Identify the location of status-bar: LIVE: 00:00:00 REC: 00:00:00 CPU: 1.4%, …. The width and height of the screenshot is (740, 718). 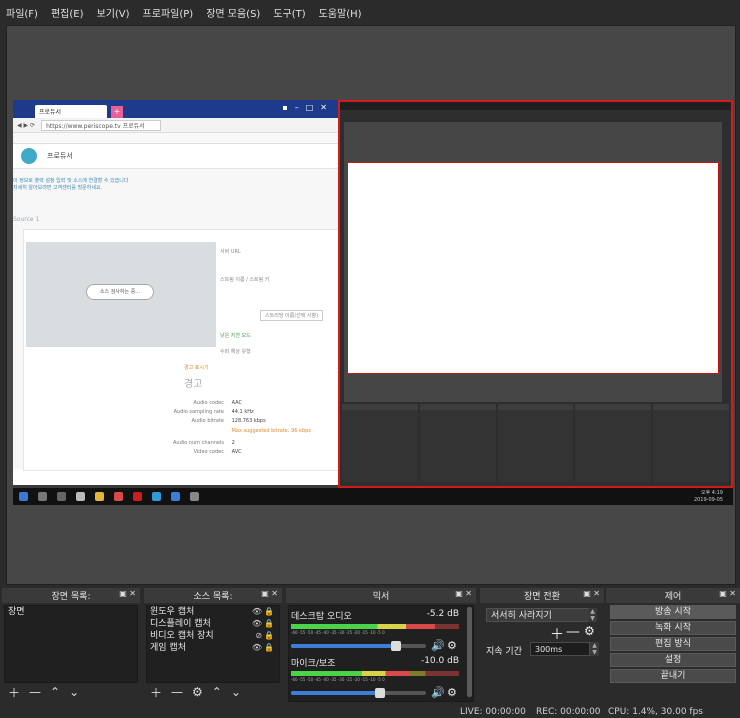
(370, 712).